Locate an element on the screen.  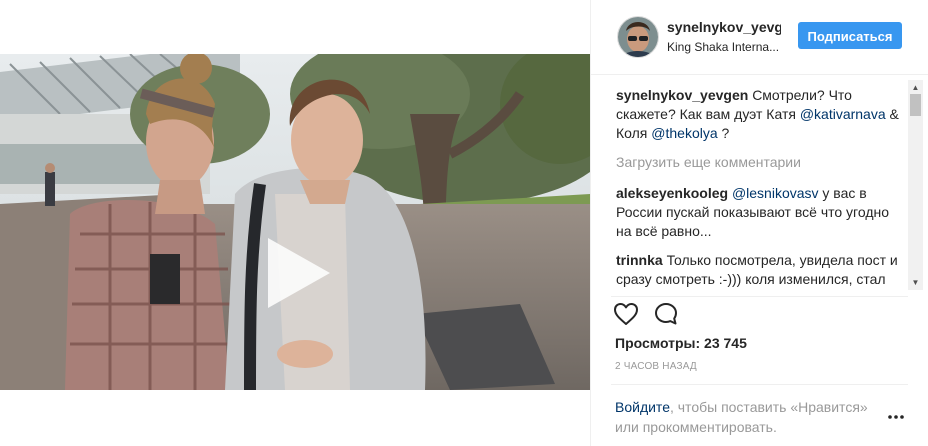
load-more-comments-link: Загрузить еще комментарии is located at coordinates (761, 162).